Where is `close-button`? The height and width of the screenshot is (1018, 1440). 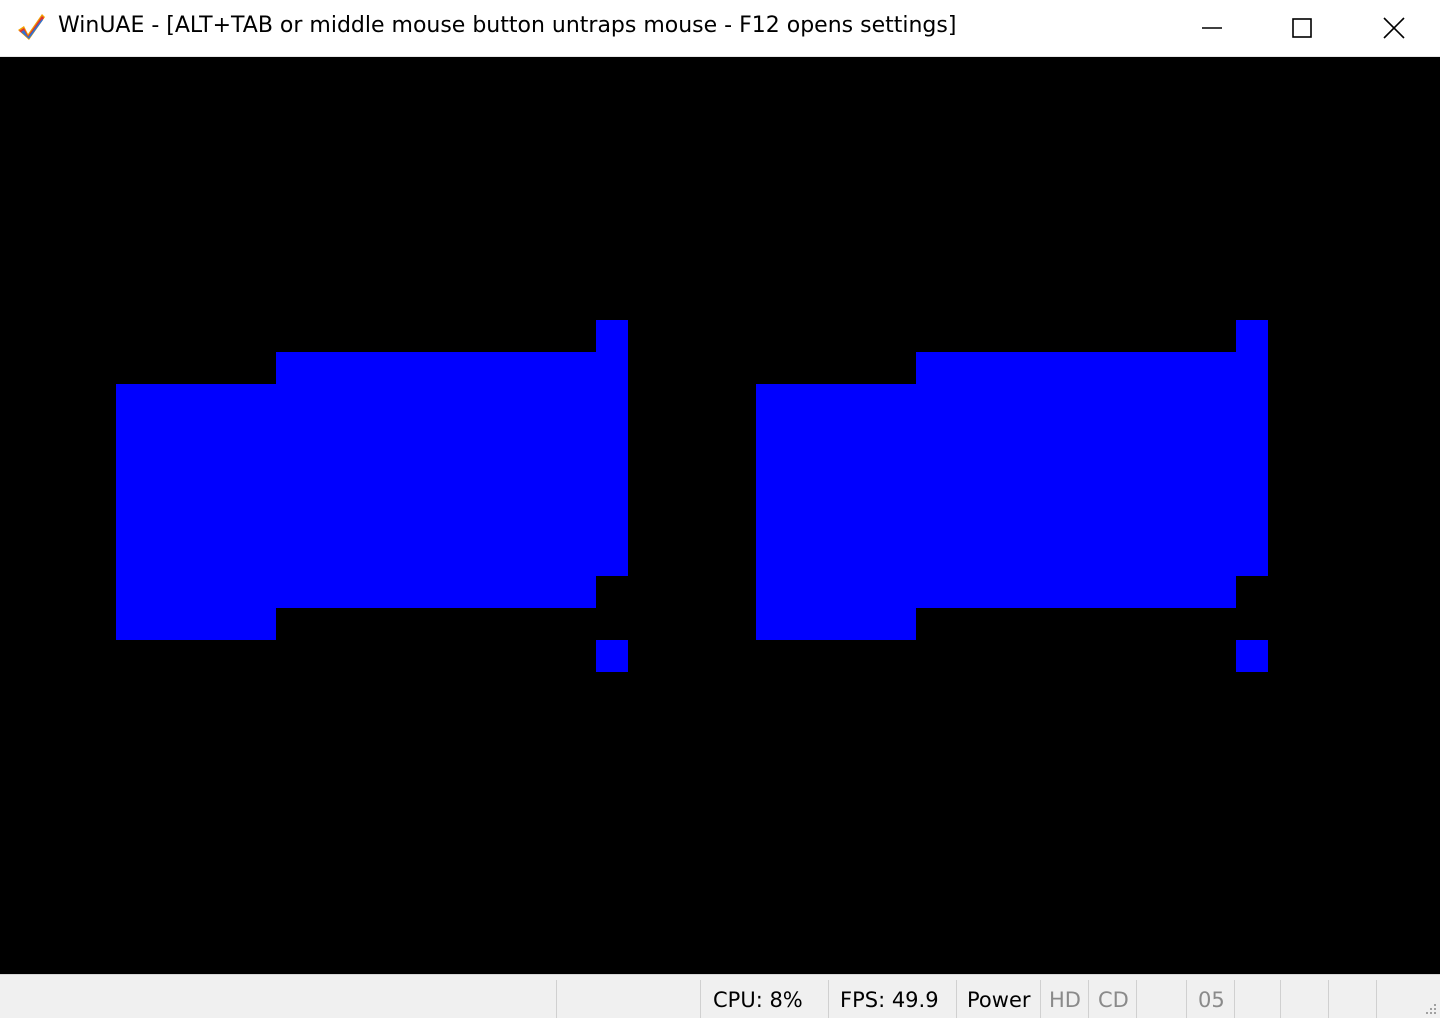
close-button is located at coordinates (1394, 28).